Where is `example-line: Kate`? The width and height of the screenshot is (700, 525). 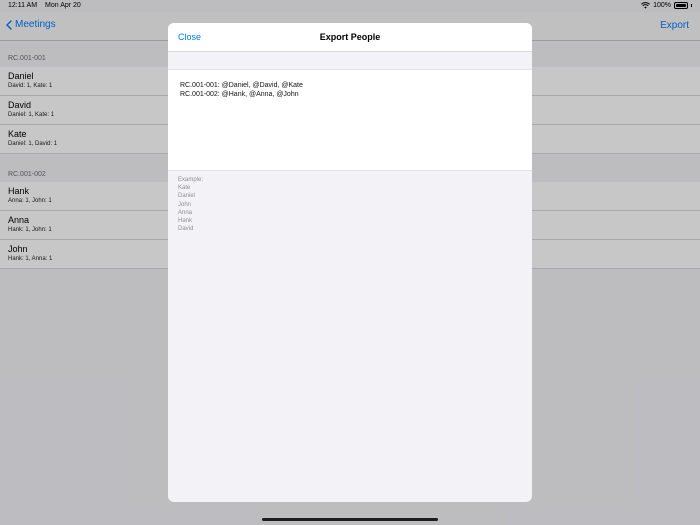
example-line: Kate is located at coordinates (184, 188).